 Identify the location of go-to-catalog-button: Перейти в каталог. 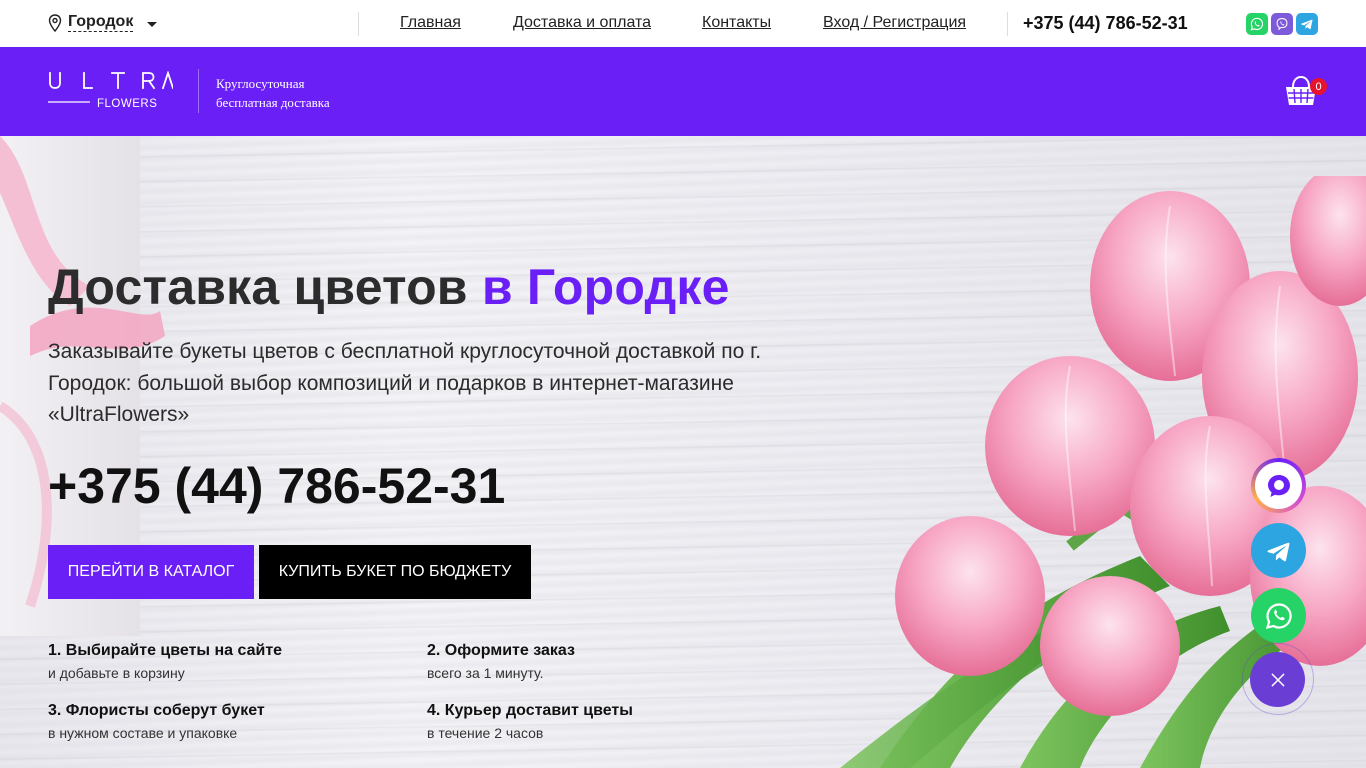
(151, 572).